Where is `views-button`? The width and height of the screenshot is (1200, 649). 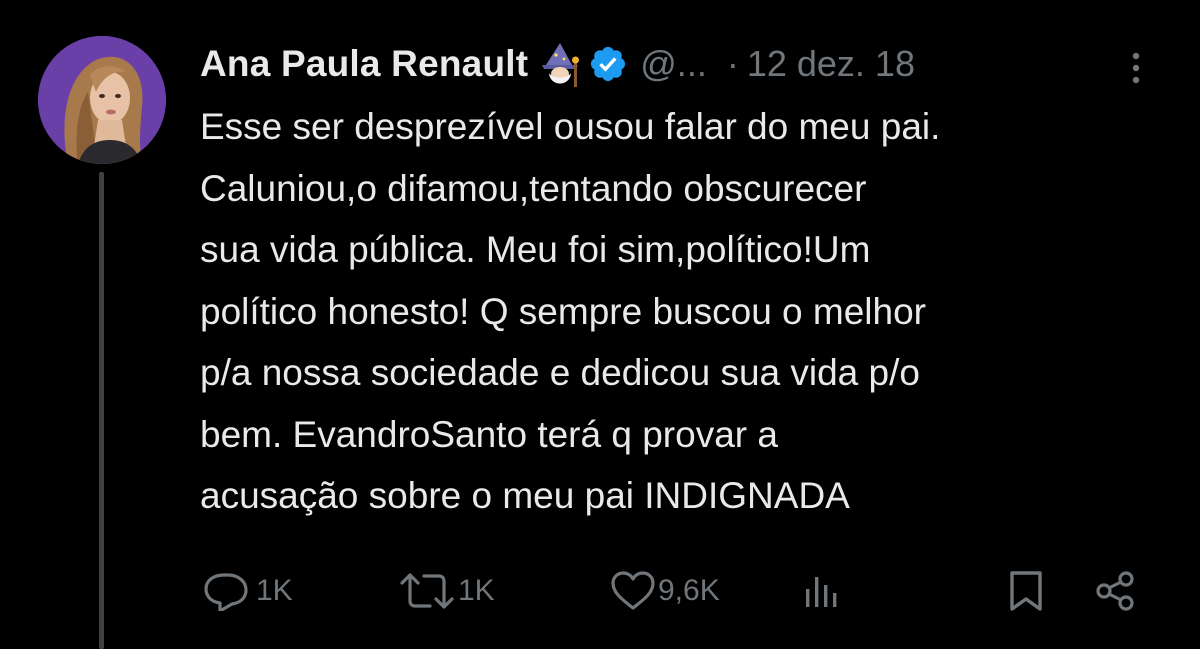 views-button is located at coordinates (822, 591).